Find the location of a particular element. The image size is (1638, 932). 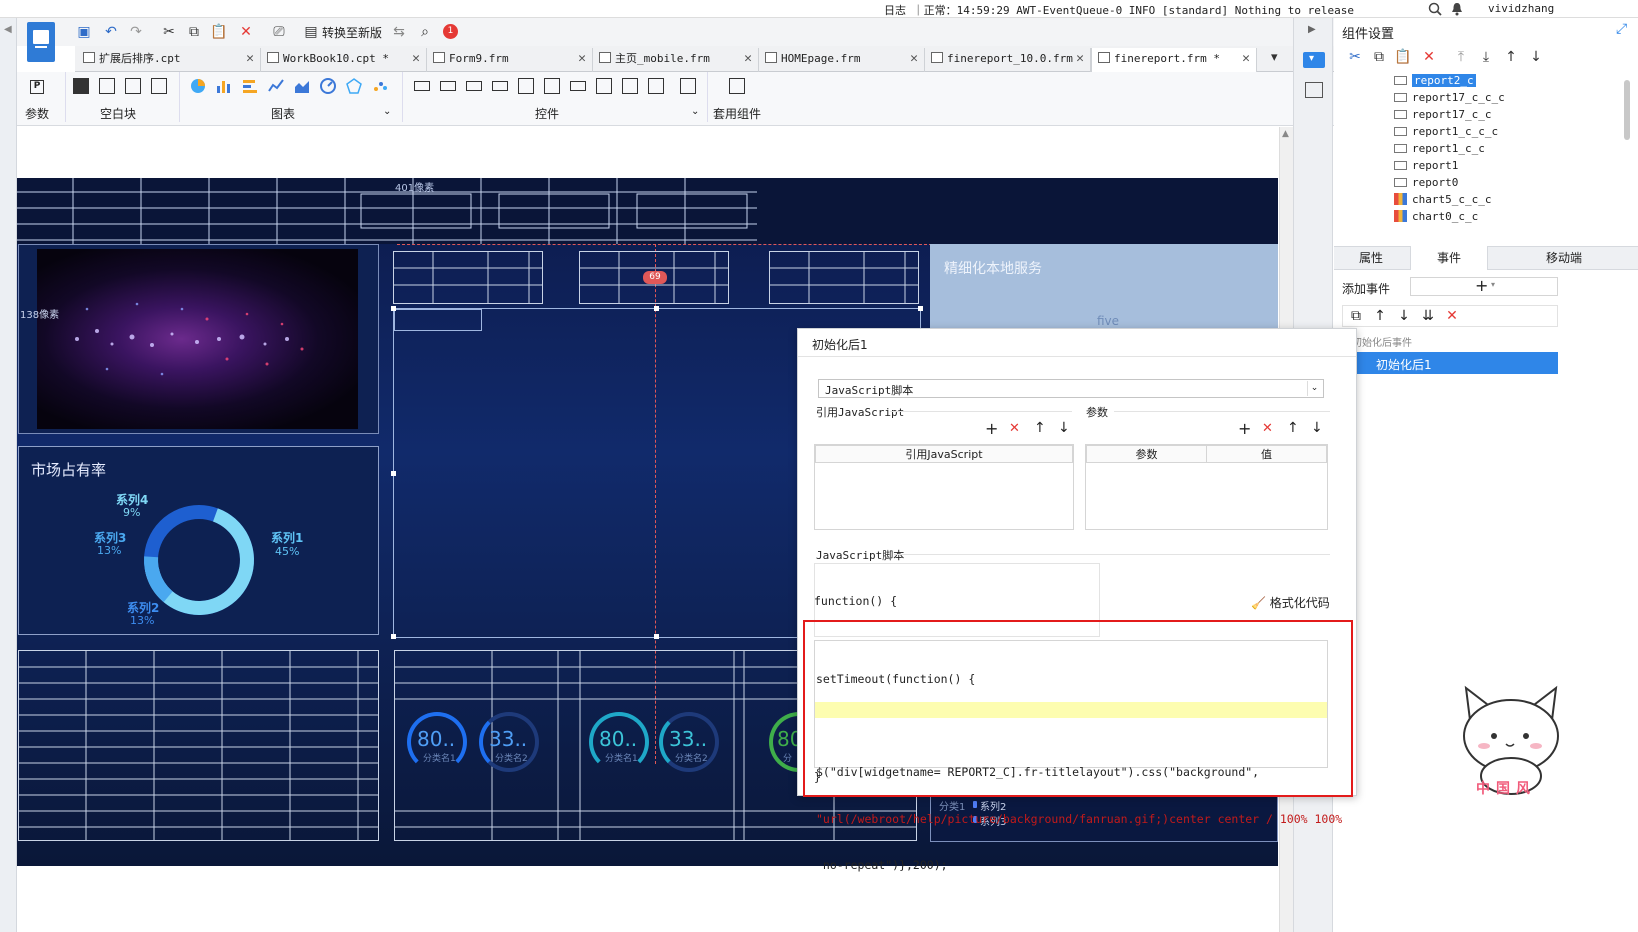

number-widget-icon is located at coordinates (578, 86).